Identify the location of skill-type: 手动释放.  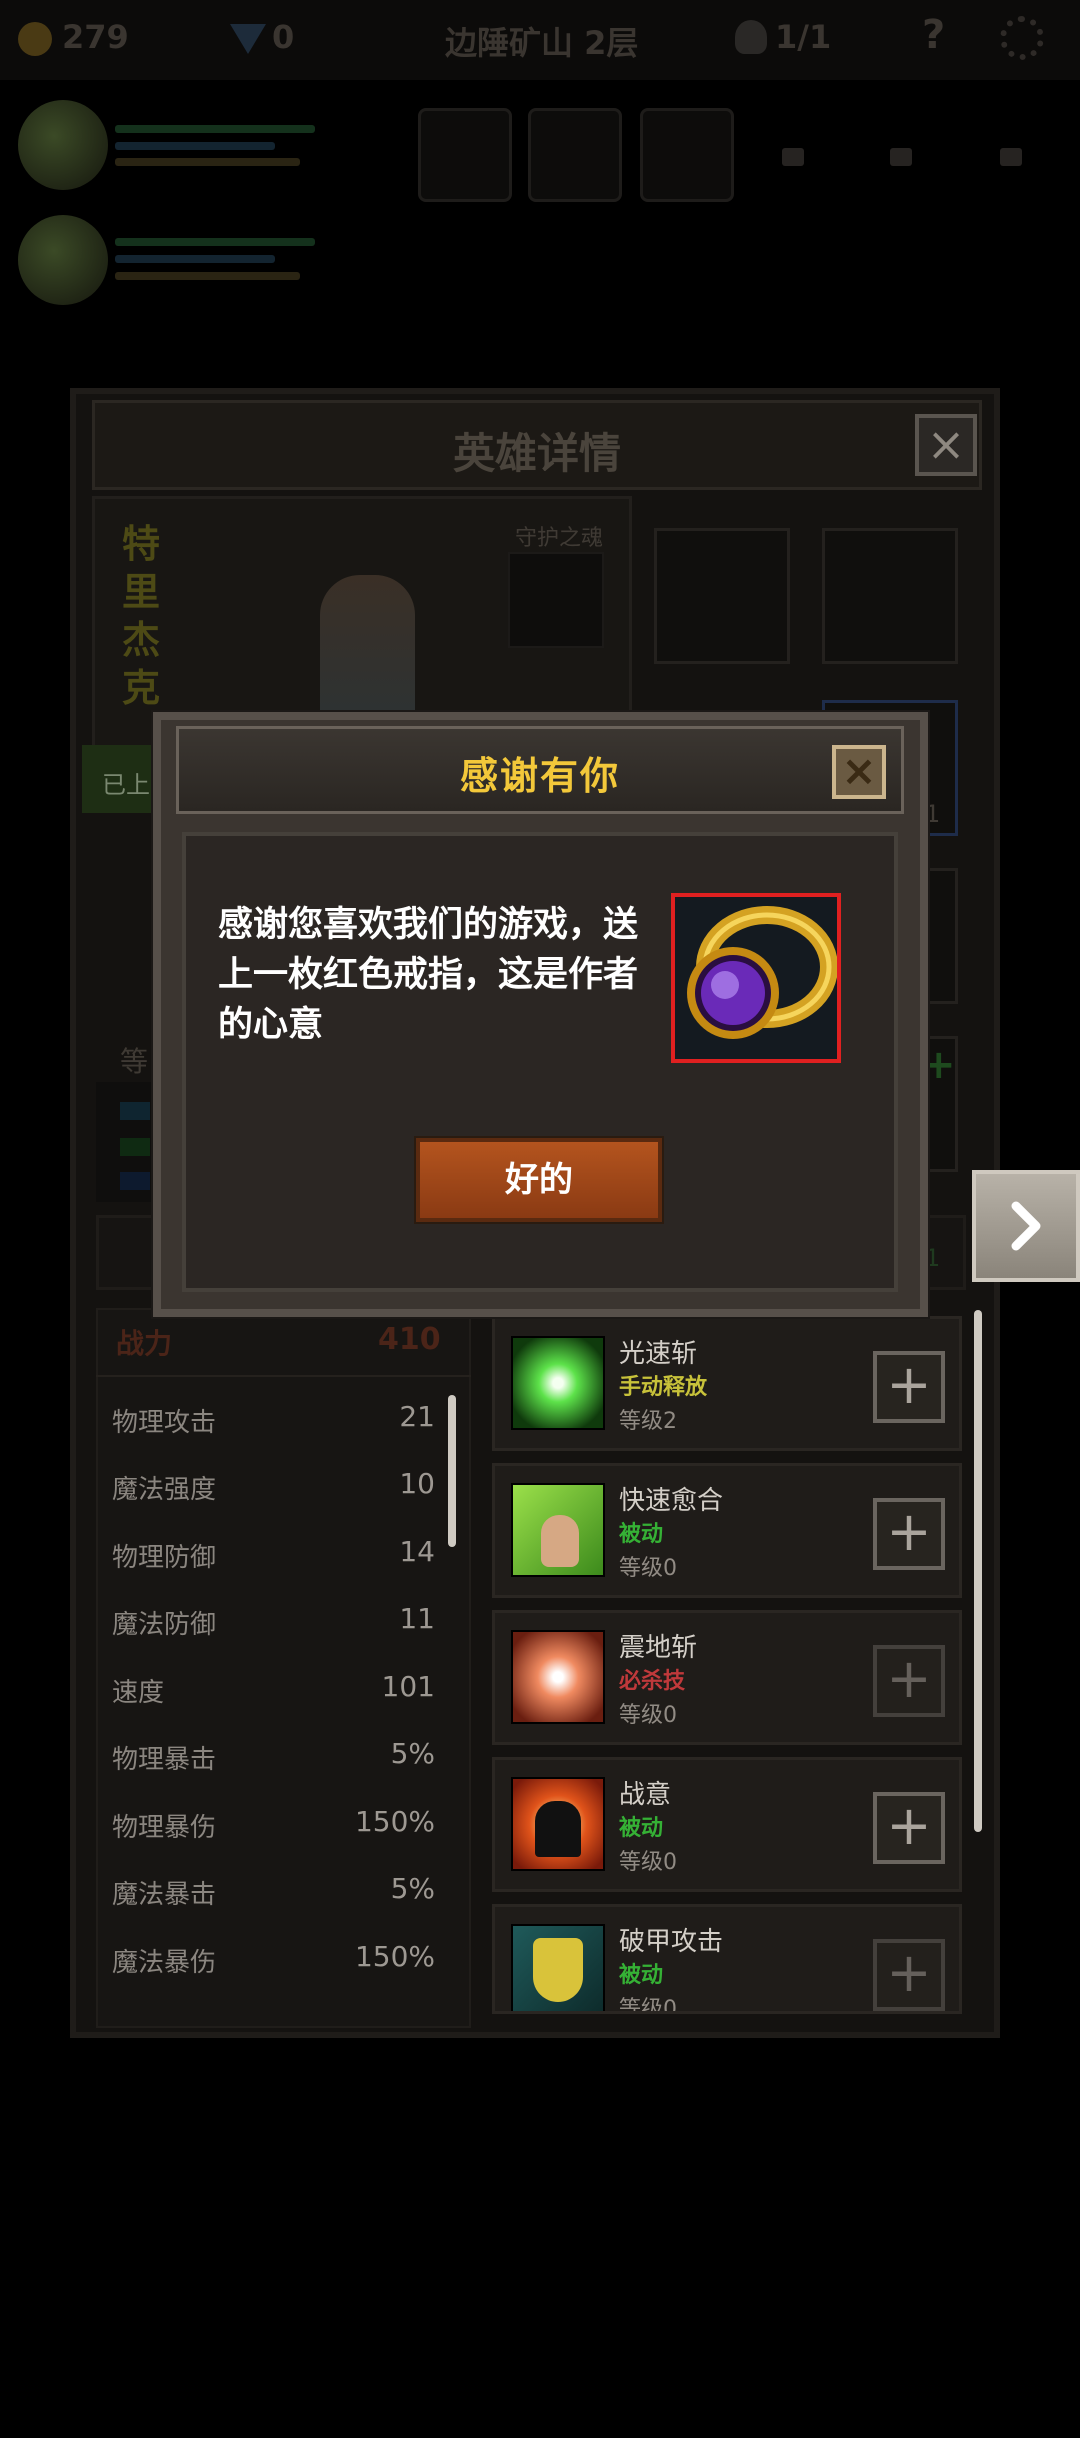
(663, 1387).